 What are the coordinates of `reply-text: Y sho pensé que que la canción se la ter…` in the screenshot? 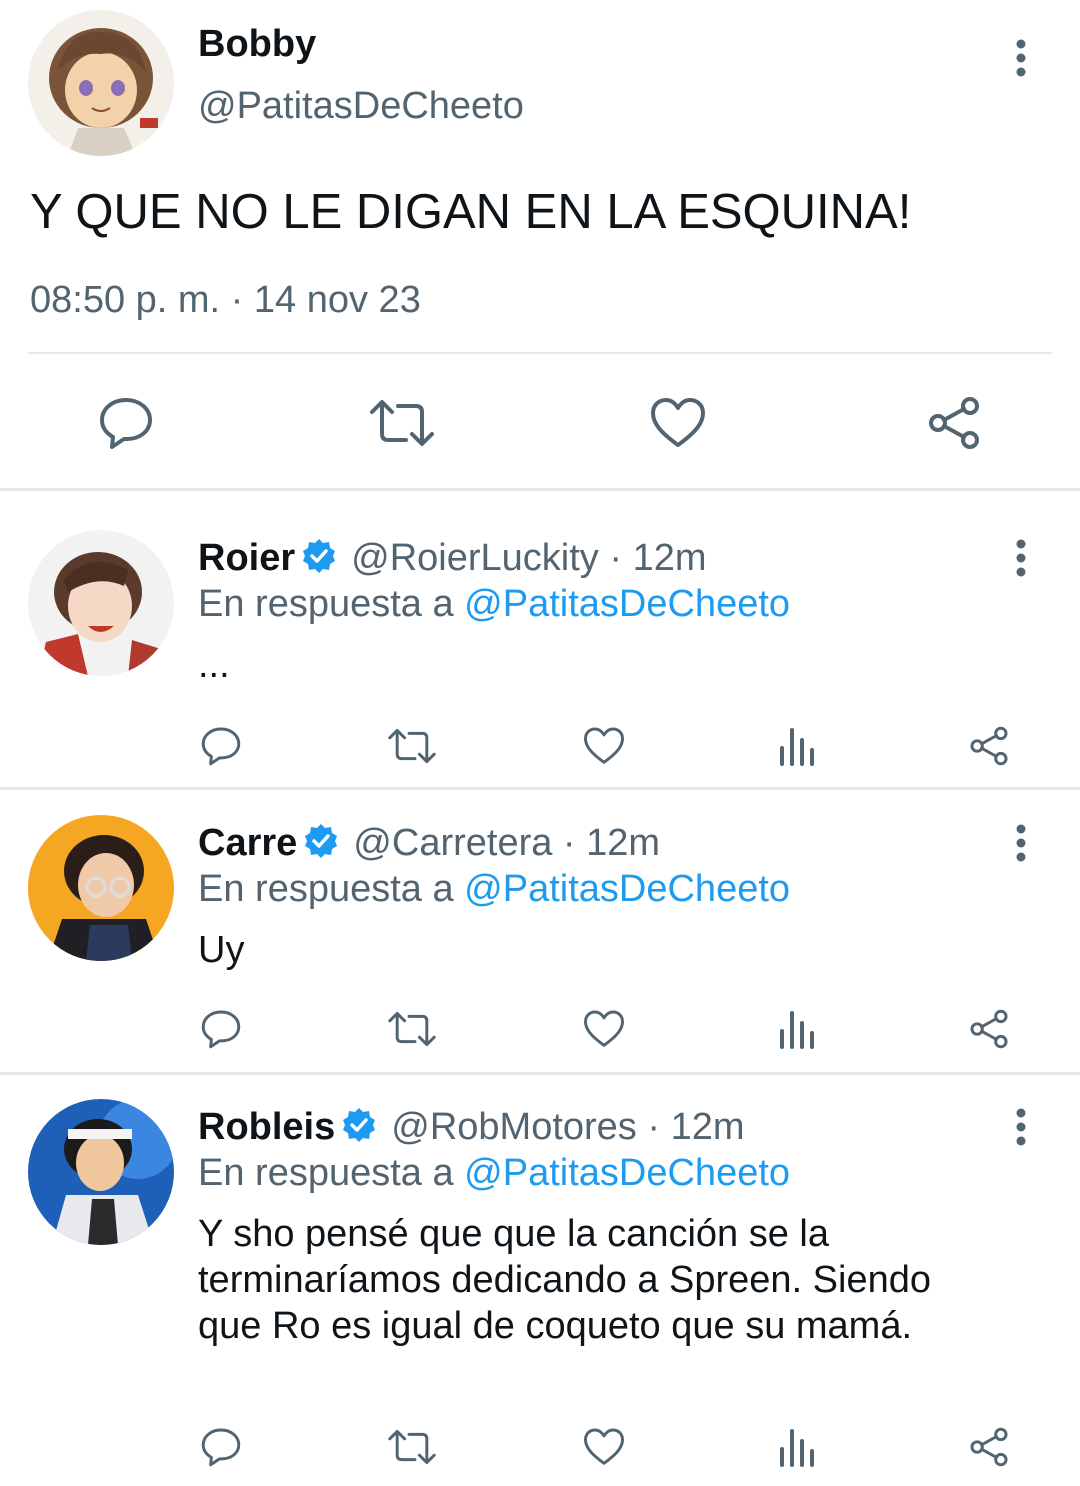 It's located at (565, 1280).